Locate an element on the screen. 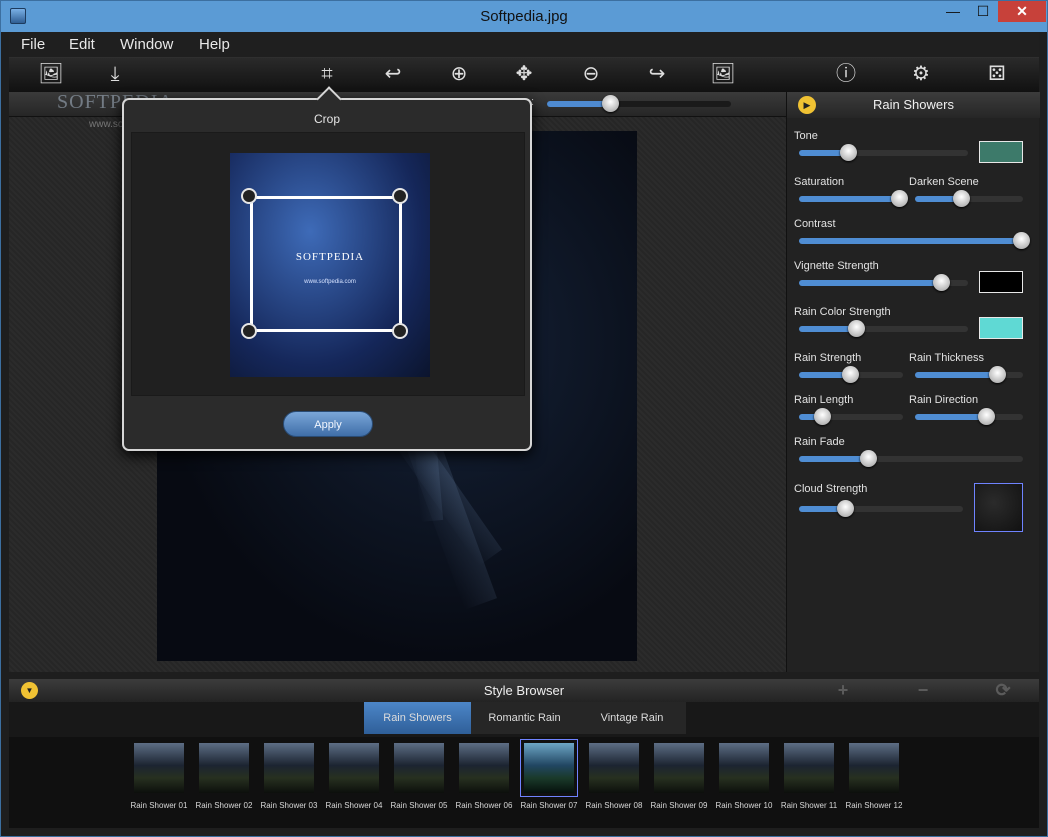 The image size is (1048, 837). apply-button: Apply is located at coordinates (328, 424).